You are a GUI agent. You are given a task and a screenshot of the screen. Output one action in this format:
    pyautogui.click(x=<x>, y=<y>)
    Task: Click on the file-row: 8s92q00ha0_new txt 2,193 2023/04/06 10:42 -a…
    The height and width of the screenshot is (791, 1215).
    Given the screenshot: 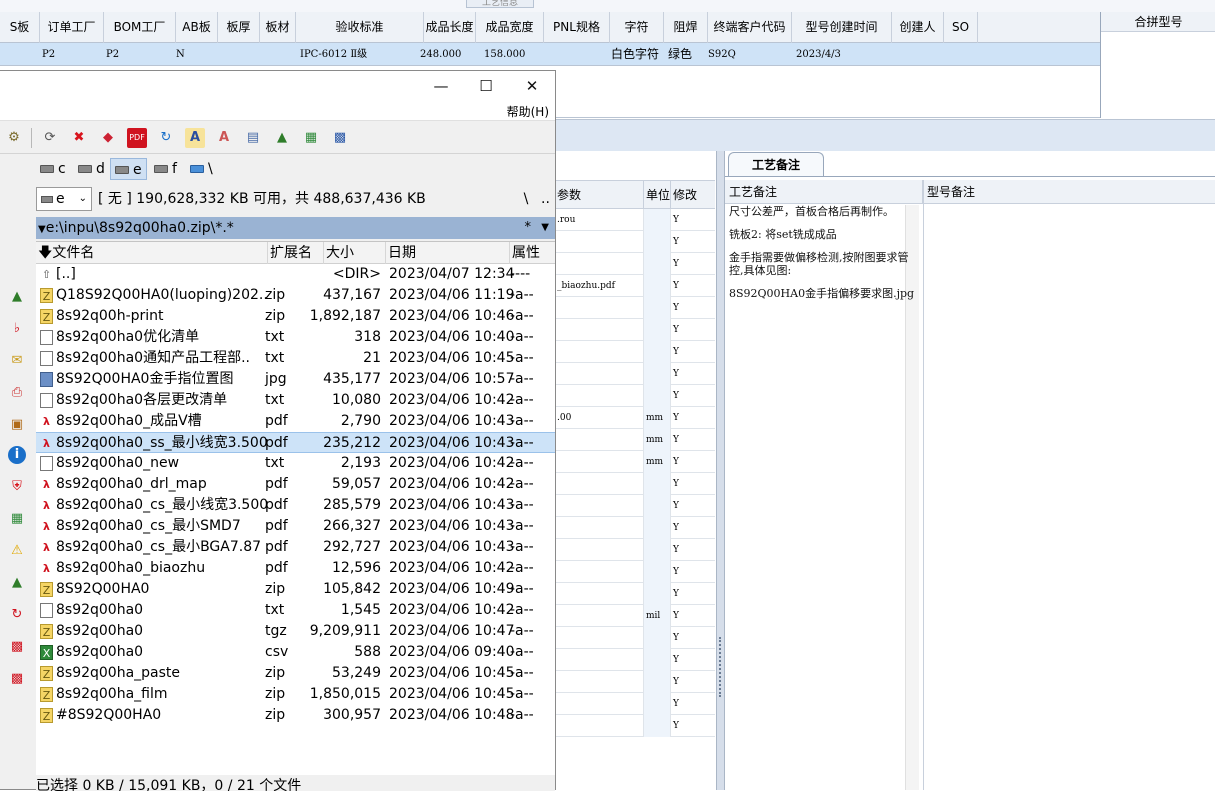 What is the action you would take?
    pyautogui.click(x=295, y=463)
    